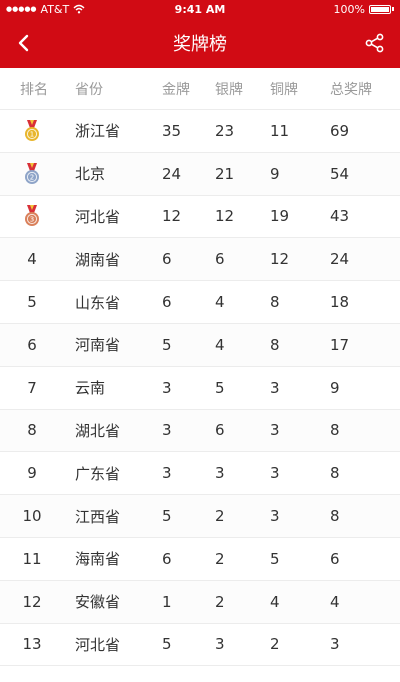 The width and height of the screenshot is (400, 682). What do you see at coordinates (340, 130) in the screenshot?
I see `total-cell: 69` at bounding box center [340, 130].